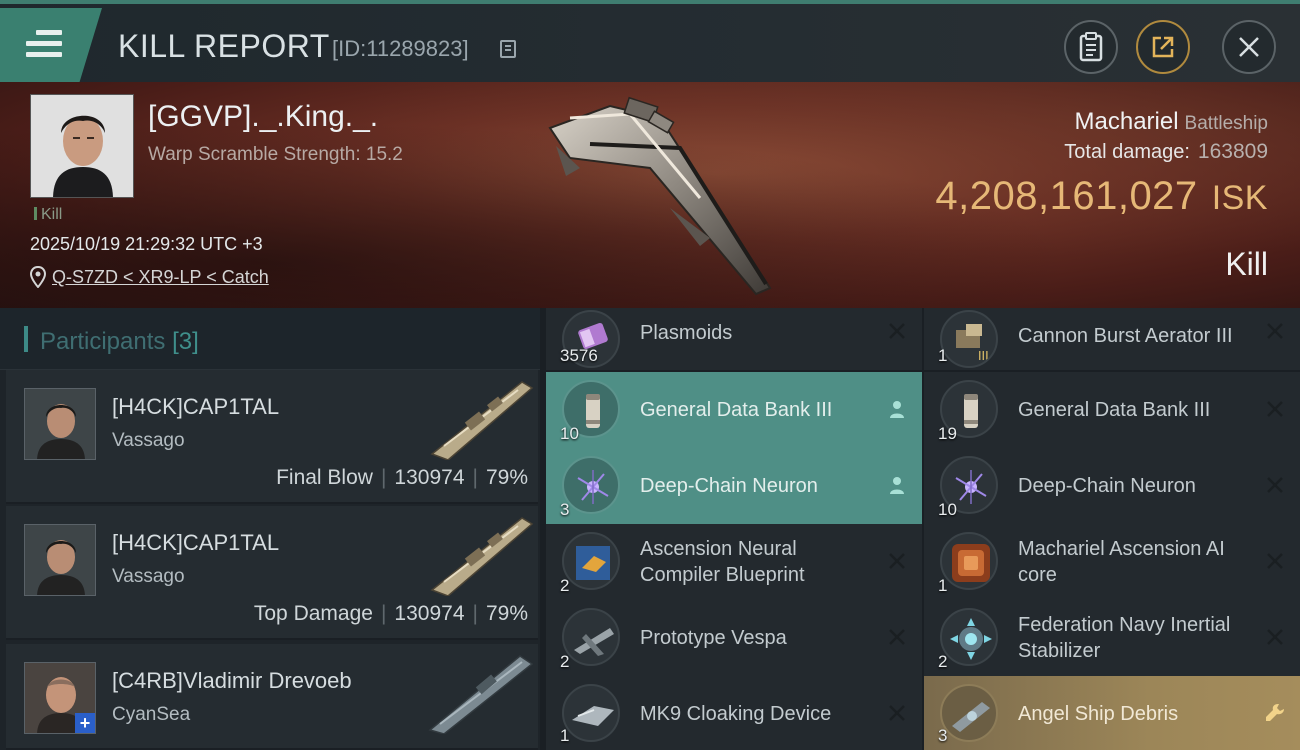 This screenshot has width=1300, height=750. Describe the element at coordinates (232, 681) in the screenshot. I see `participant-name: [C4RB]Vladimir Drevoeb` at that location.